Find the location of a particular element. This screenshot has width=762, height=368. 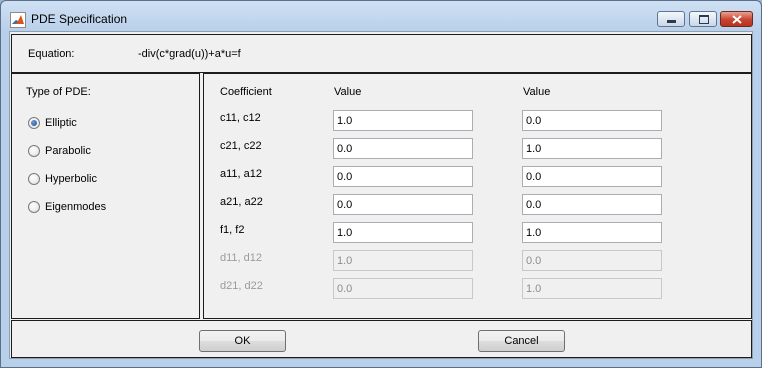

value-header-2: Value is located at coordinates (537, 92).